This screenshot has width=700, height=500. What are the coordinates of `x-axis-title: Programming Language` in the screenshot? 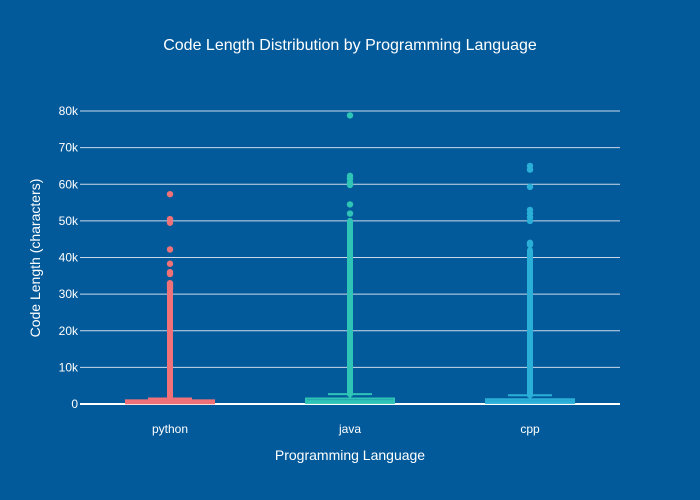 It's located at (350, 455).